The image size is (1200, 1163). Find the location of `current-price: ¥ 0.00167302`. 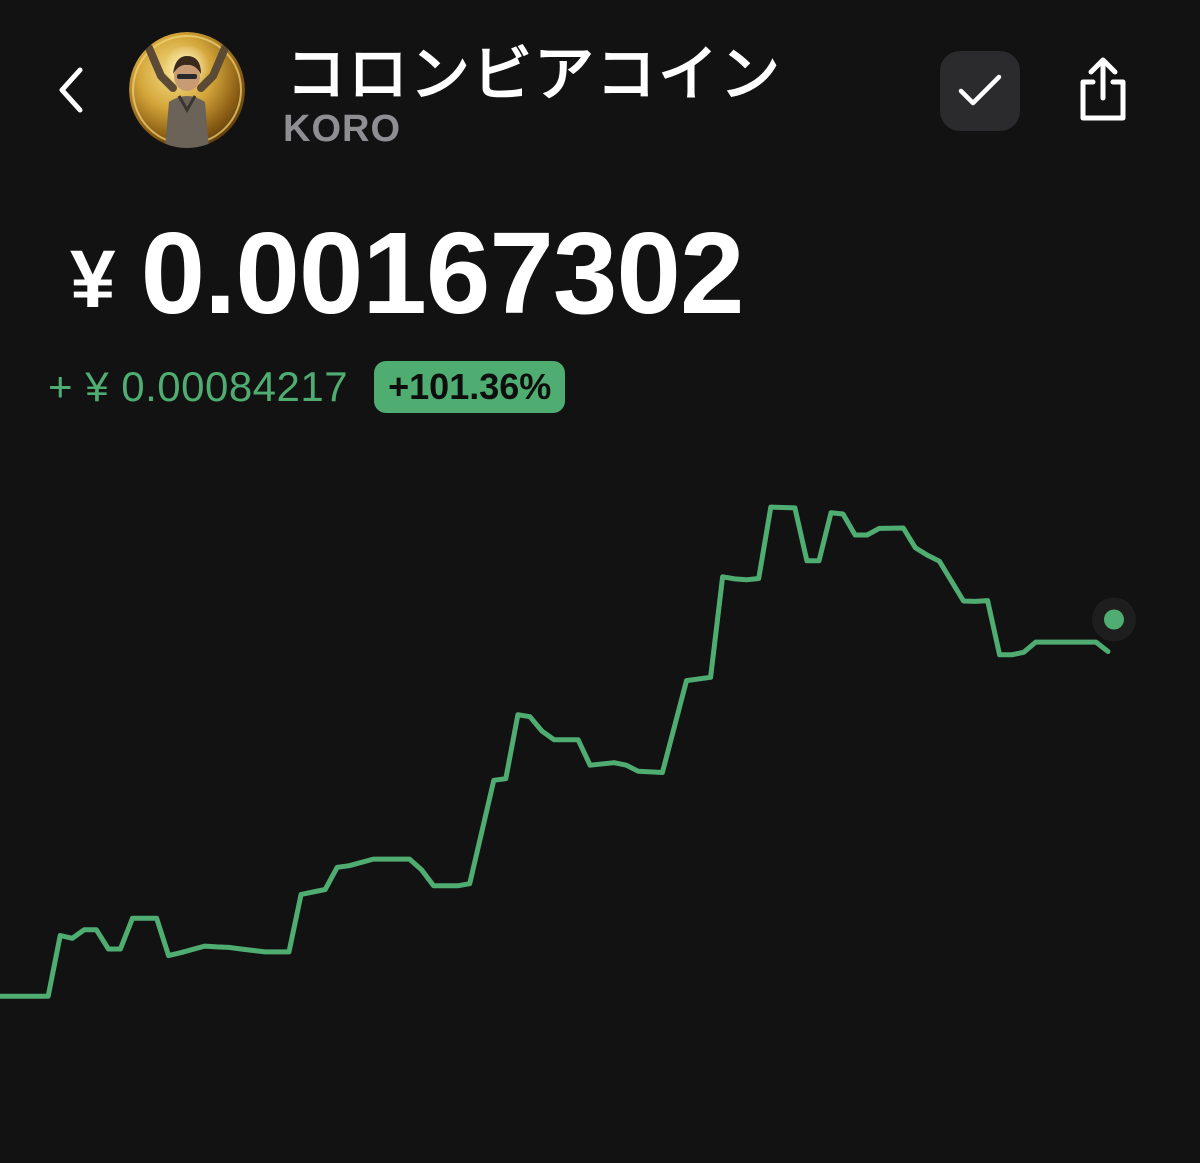

current-price: ¥ 0.00167302 is located at coordinates (407, 273).